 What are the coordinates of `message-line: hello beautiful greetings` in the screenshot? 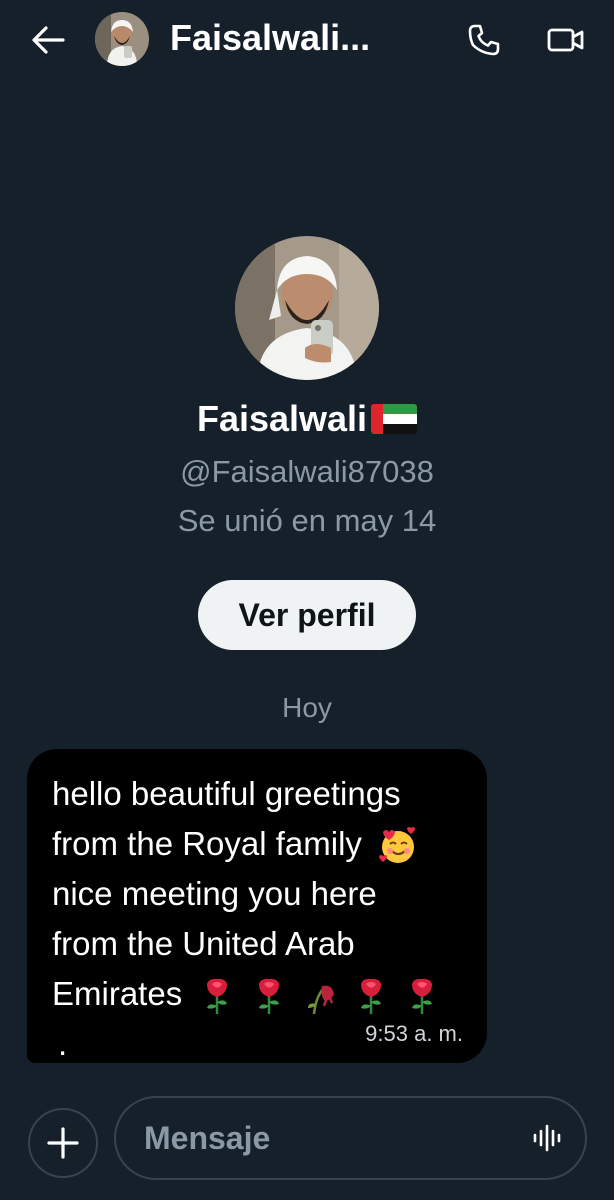 It's located at (226, 793).